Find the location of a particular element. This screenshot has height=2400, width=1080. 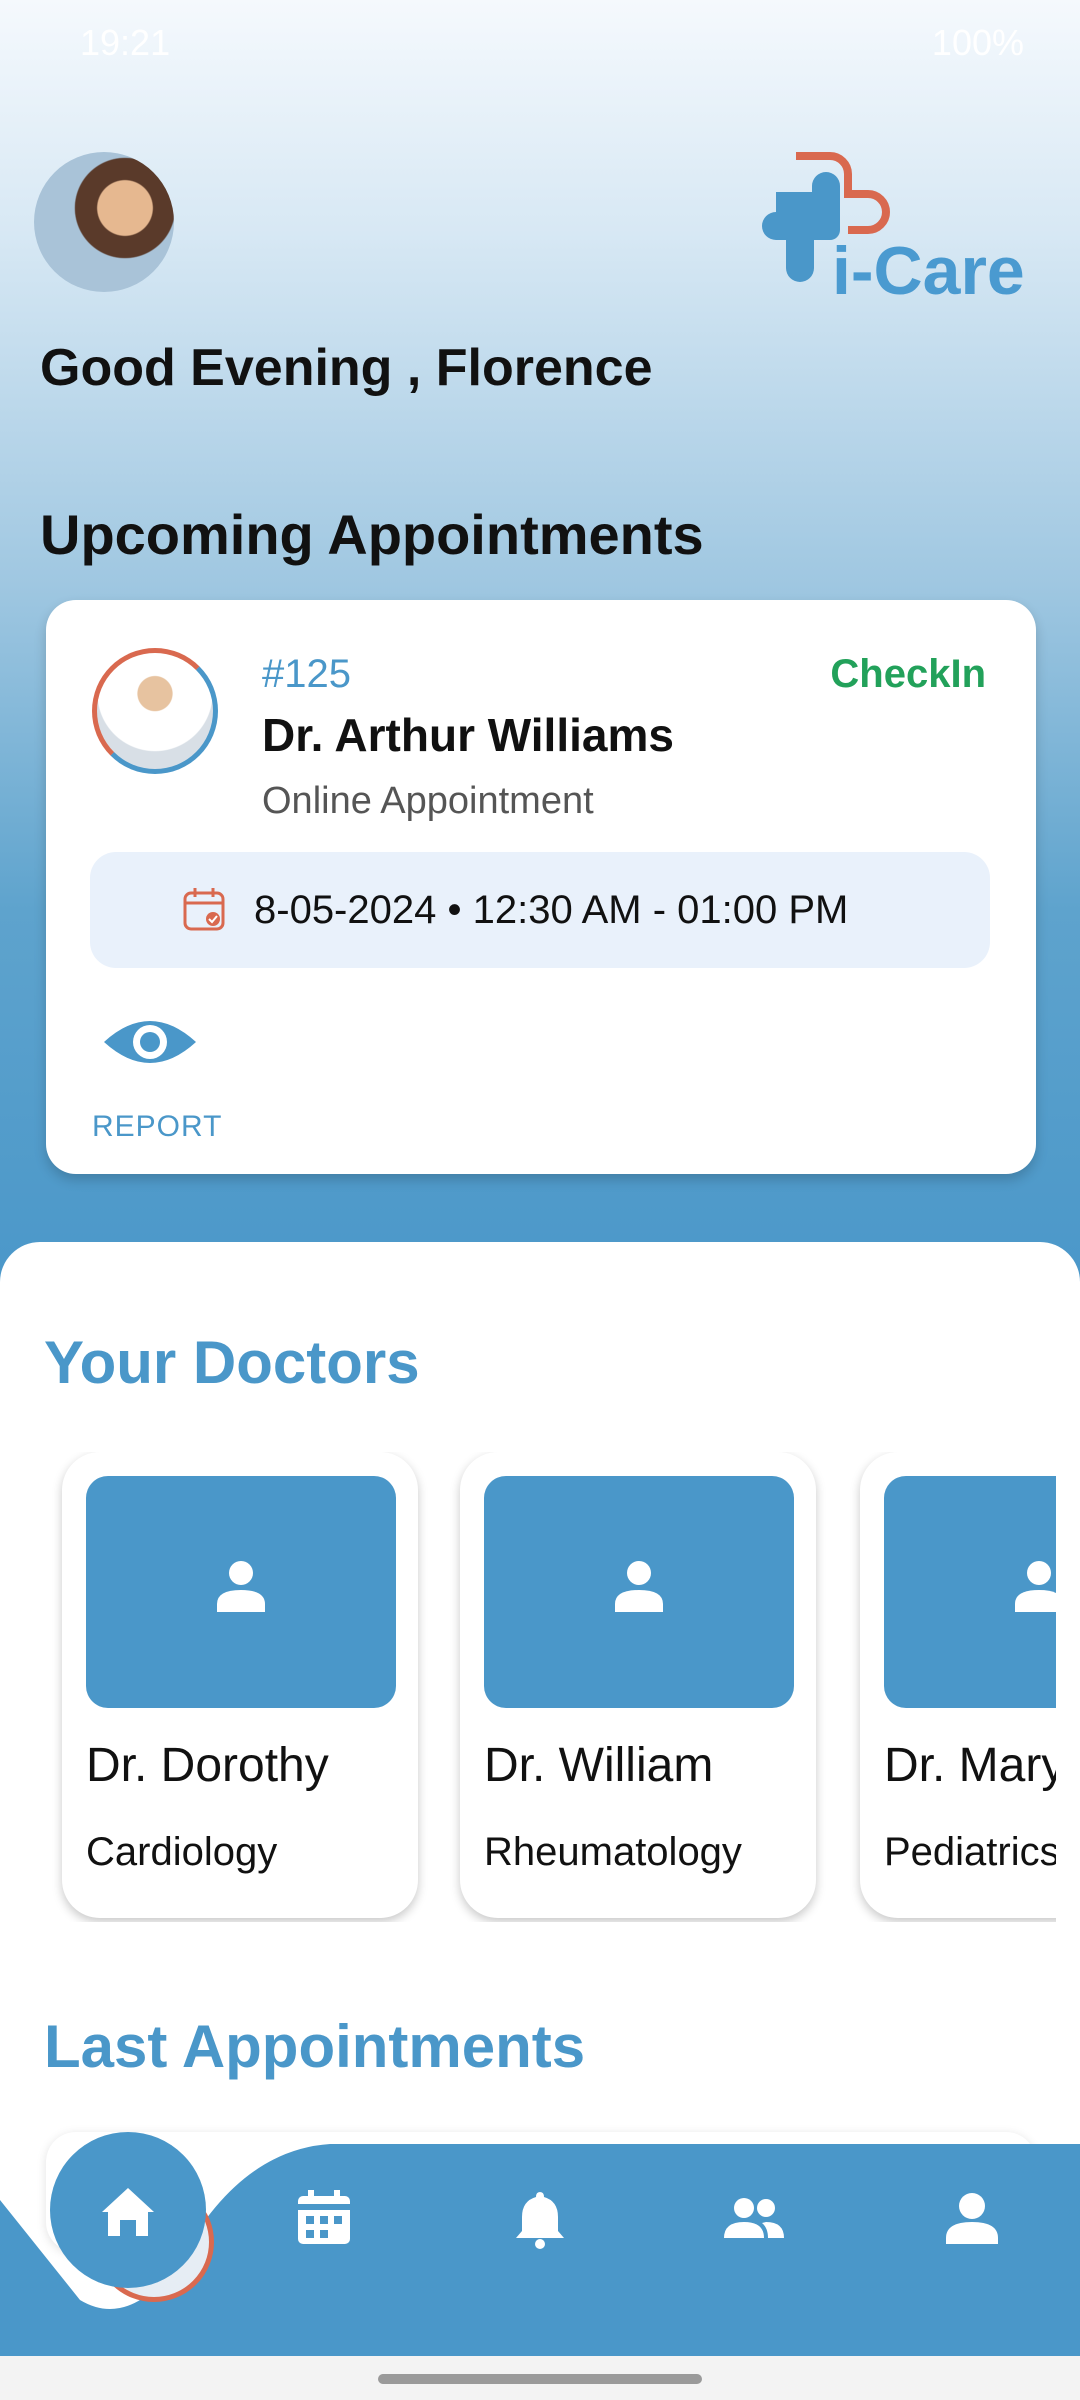

calendar-check-icon is located at coordinates (204, 909).